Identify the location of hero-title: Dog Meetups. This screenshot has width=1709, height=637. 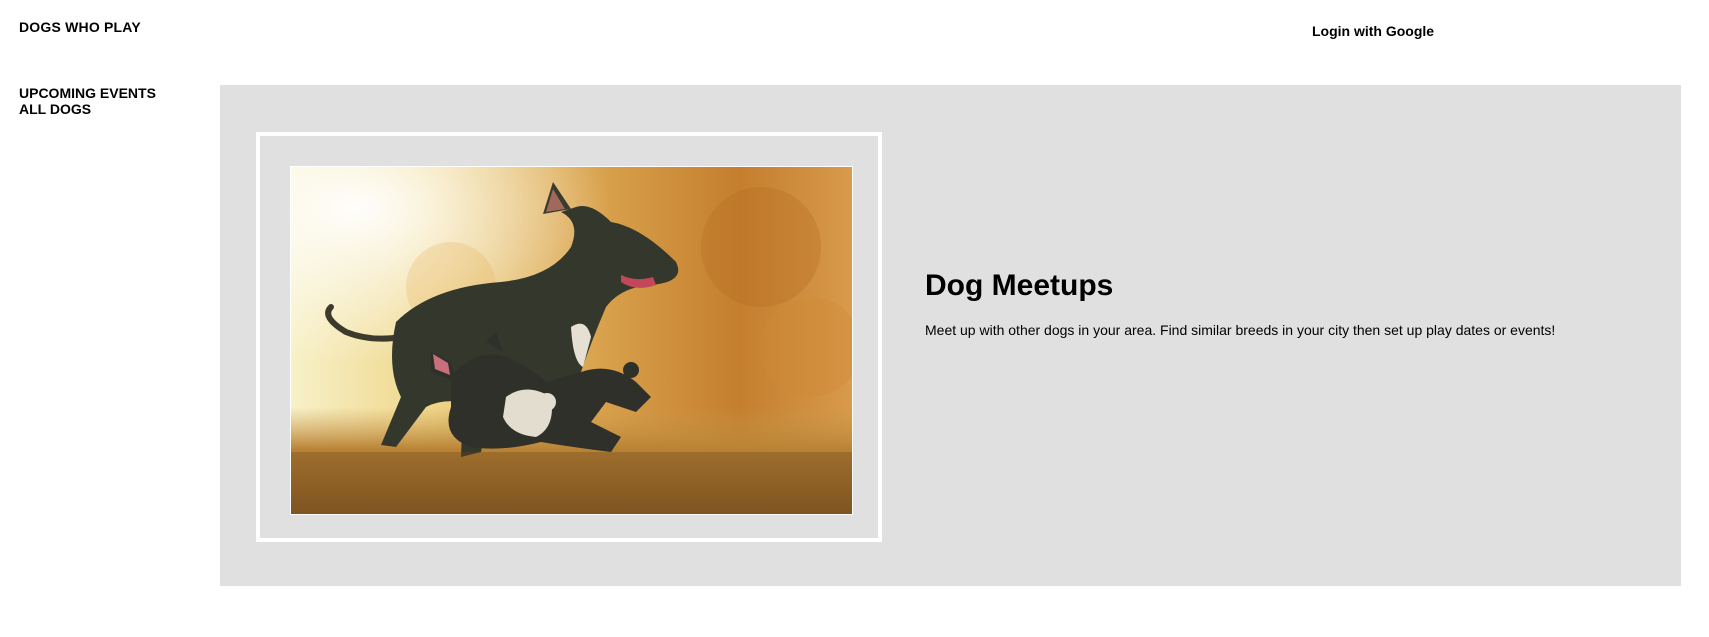
(1019, 285).